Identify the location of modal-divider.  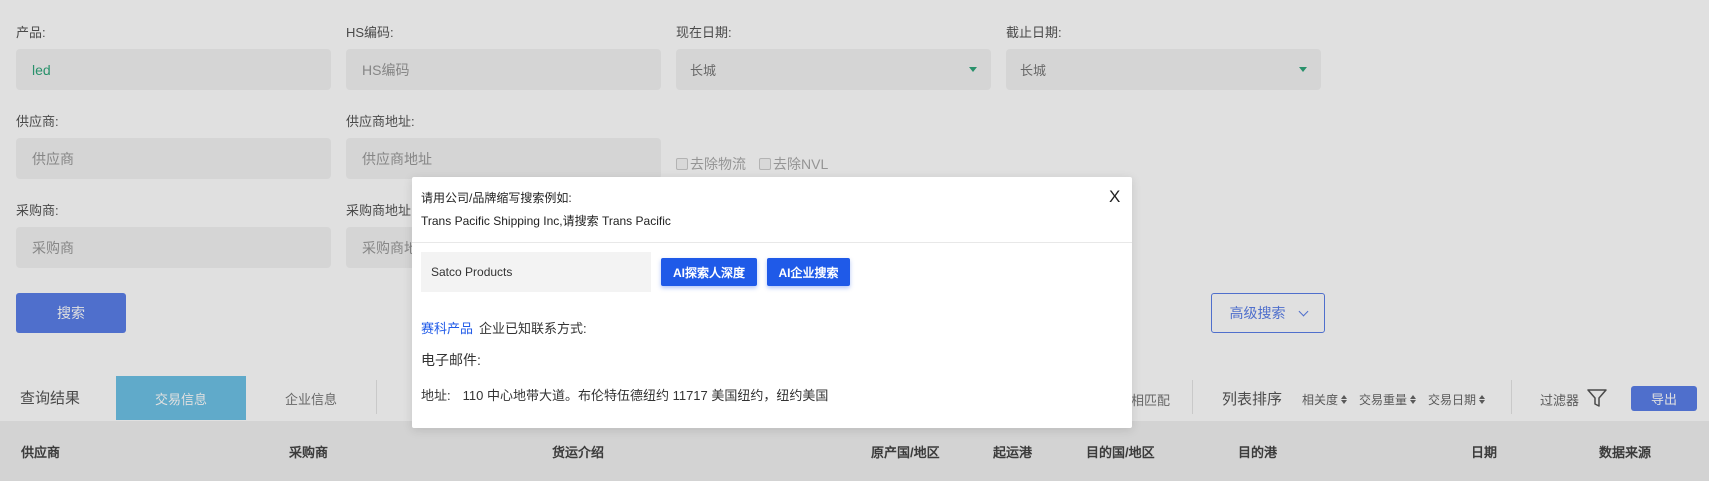
(772, 242).